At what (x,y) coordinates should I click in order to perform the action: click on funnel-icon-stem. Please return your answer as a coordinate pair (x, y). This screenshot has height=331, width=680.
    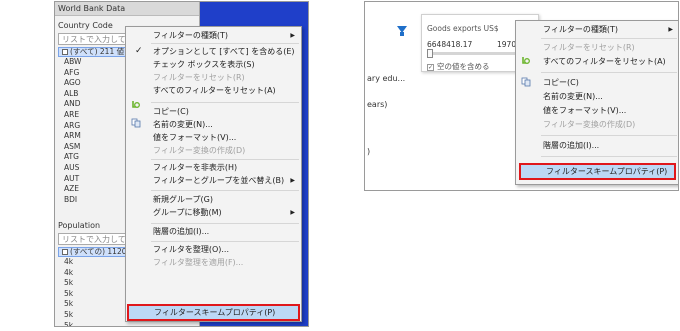
    Looking at the image, I should click on (402, 34).